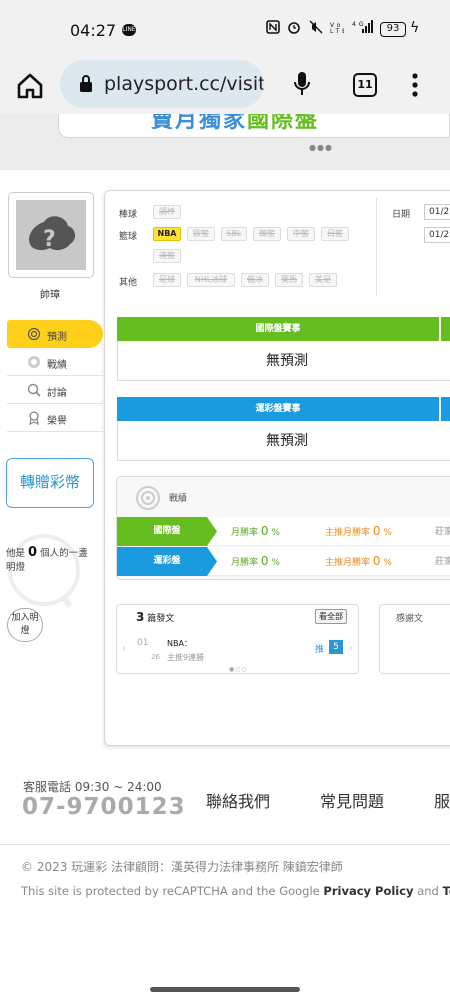 The height and width of the screenshot is (1000, 450). I want to click on banker-lottery: 莊家, so click(442, 562).